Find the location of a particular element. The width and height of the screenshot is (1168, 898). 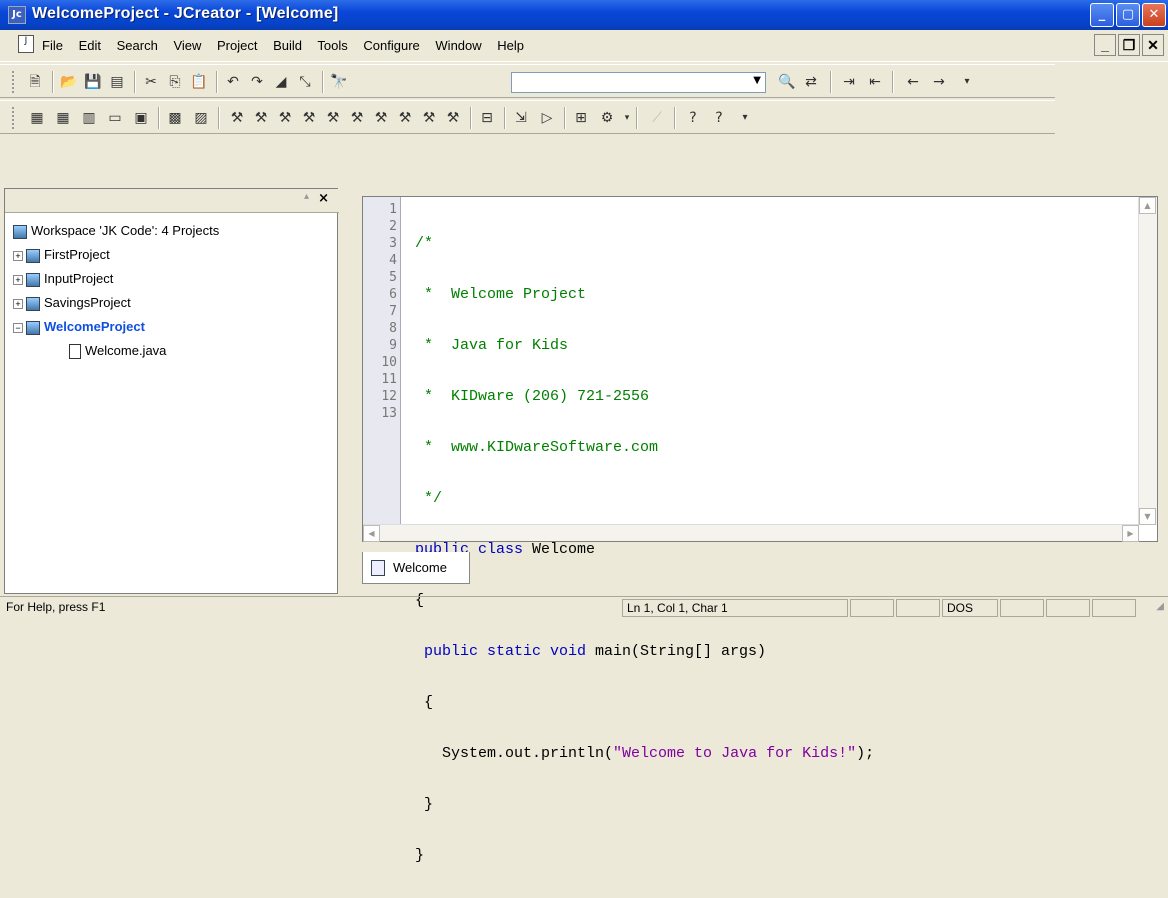

mdi-restore-button: ❐ is located at coordinates (1129, 45).